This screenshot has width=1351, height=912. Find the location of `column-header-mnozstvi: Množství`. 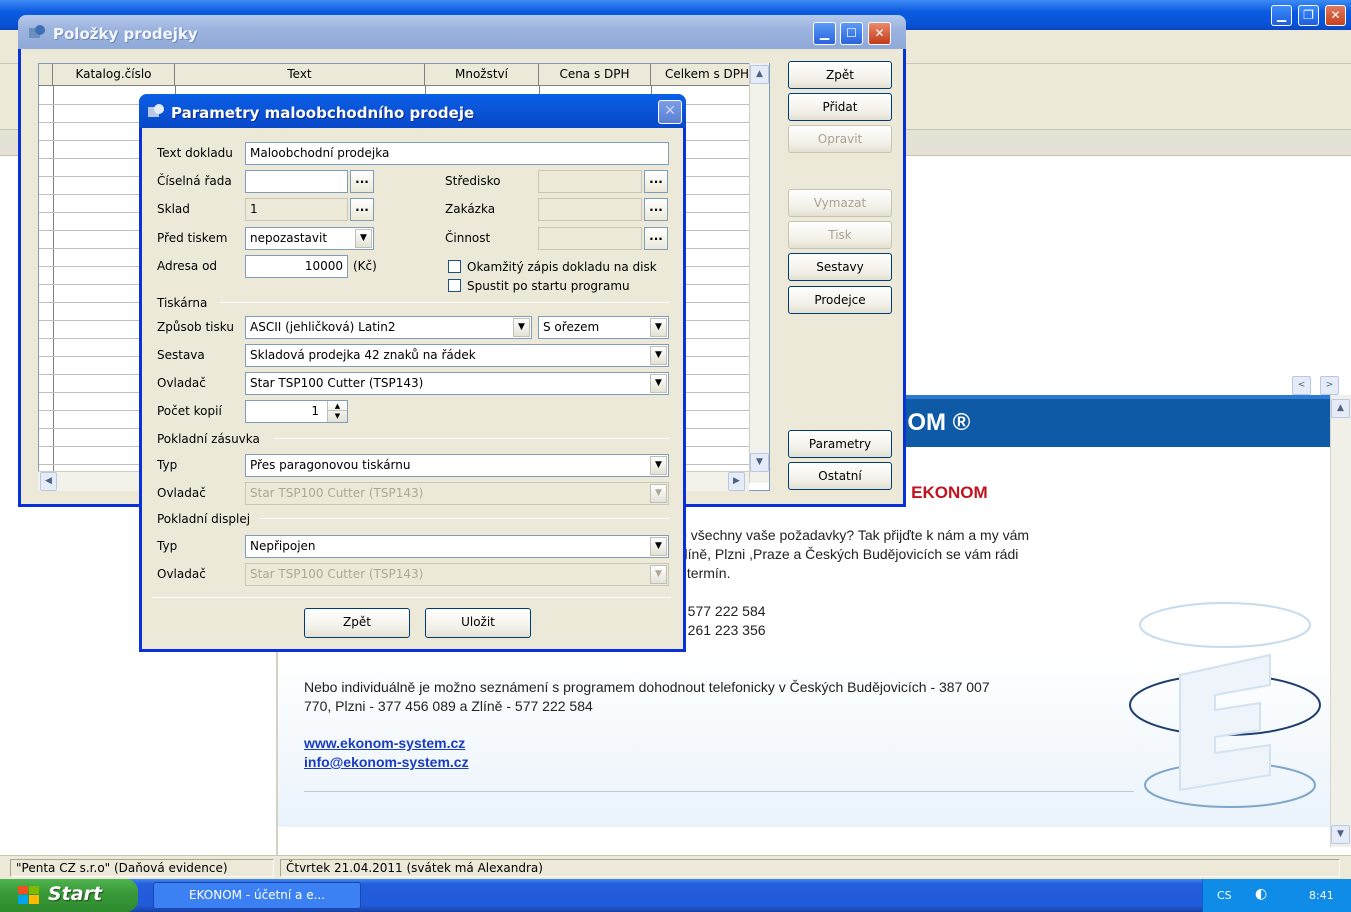

column-header-mnozstvi: Množství is located at coordinates (482, 75).